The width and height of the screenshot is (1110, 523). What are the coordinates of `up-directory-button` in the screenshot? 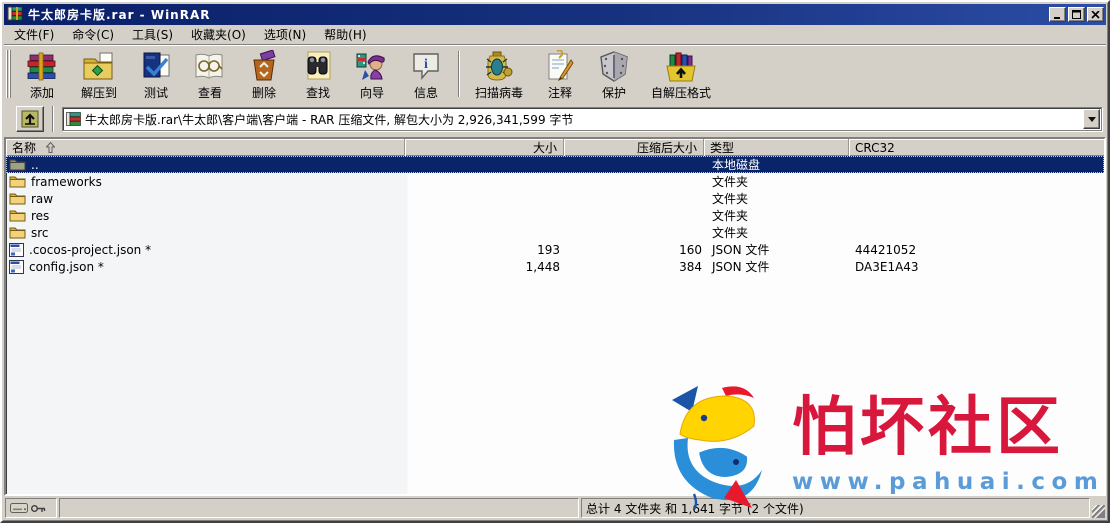 It's located at (30, 119).